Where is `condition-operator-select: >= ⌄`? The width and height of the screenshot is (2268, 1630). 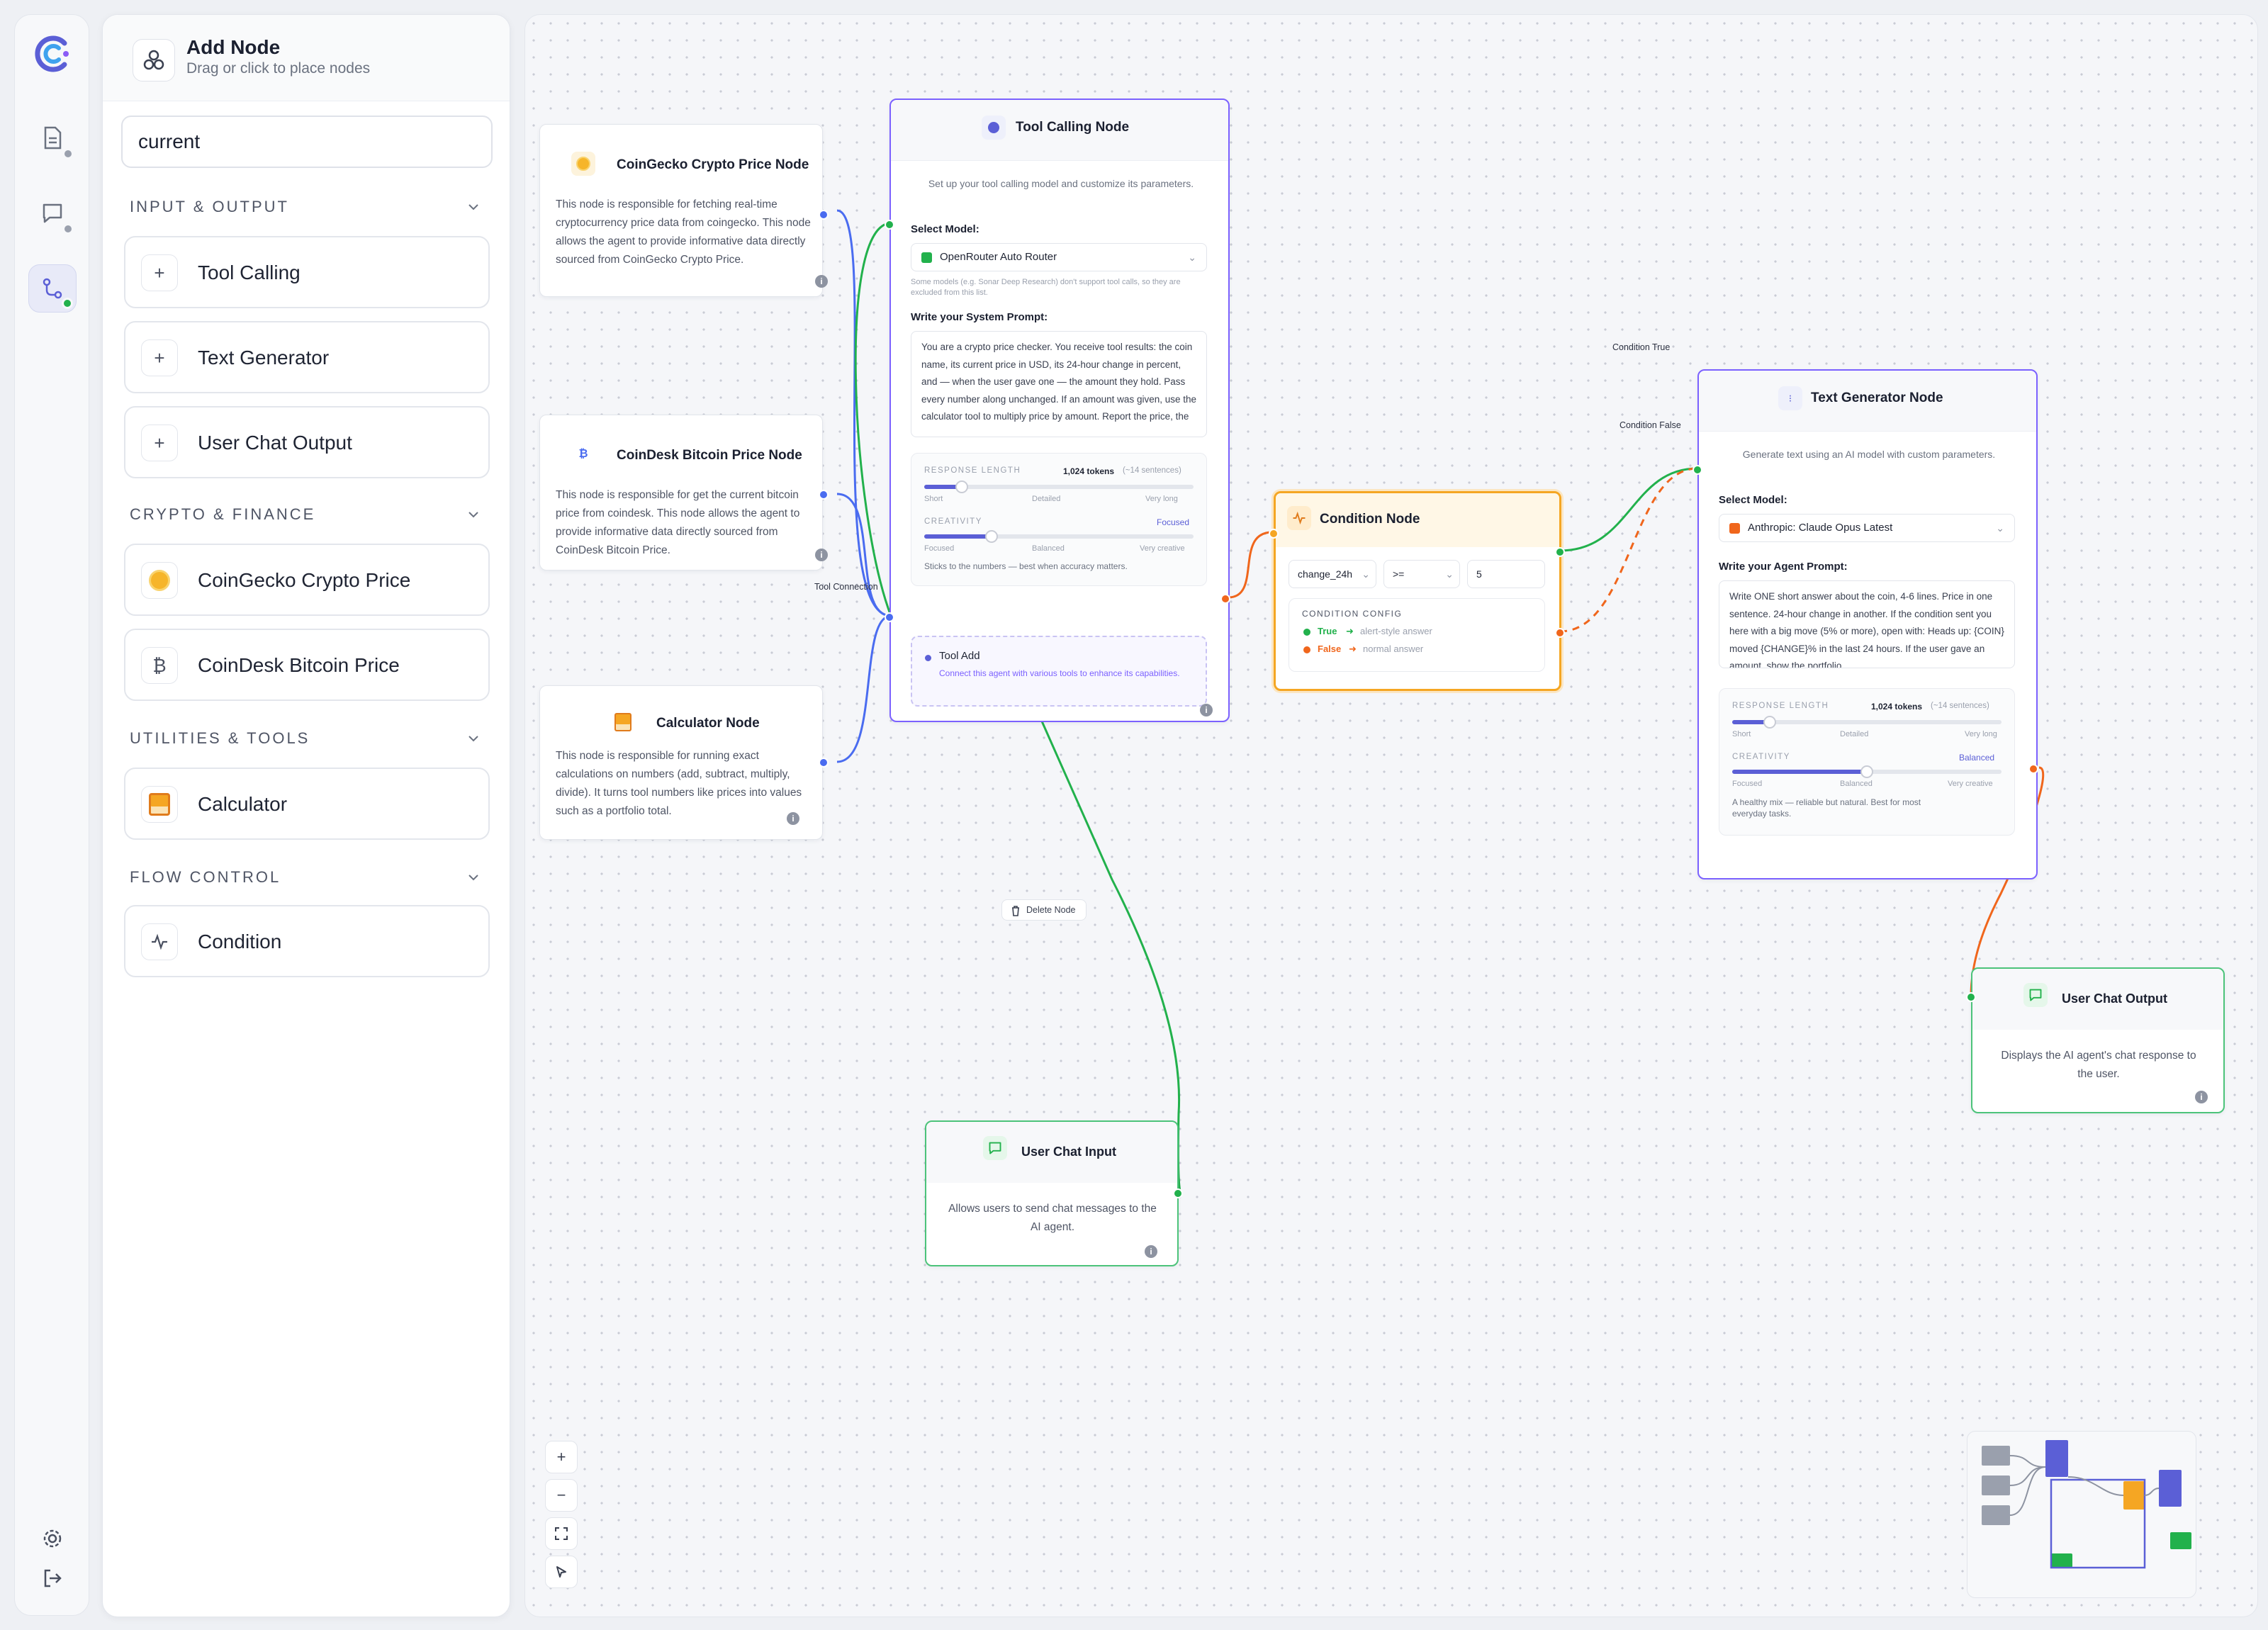
condition-operator-select: >= ⌄ is located at coordinates (1421, 574).